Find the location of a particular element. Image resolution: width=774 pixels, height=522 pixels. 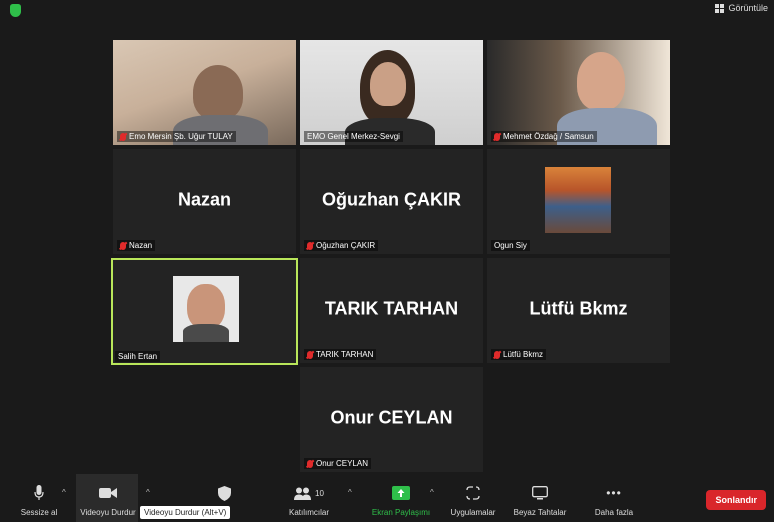

participant-tile: EMO Genel Merkez-Sevgi is located at coordinates (391, 92).